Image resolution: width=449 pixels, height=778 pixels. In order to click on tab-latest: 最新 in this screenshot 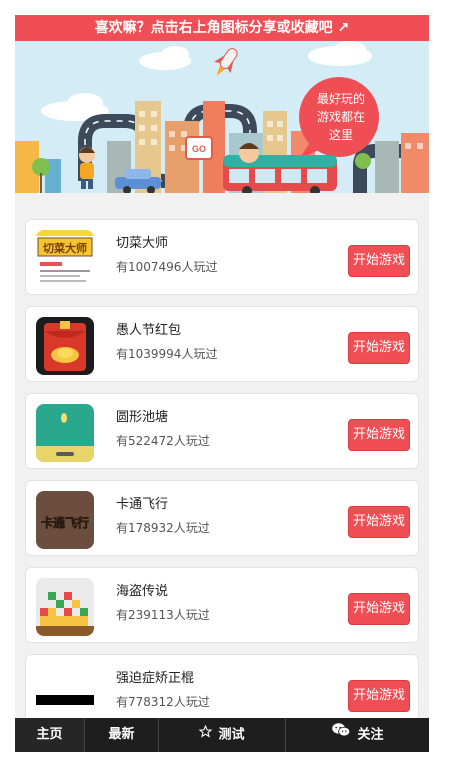, I will do `click(122, 735)`.